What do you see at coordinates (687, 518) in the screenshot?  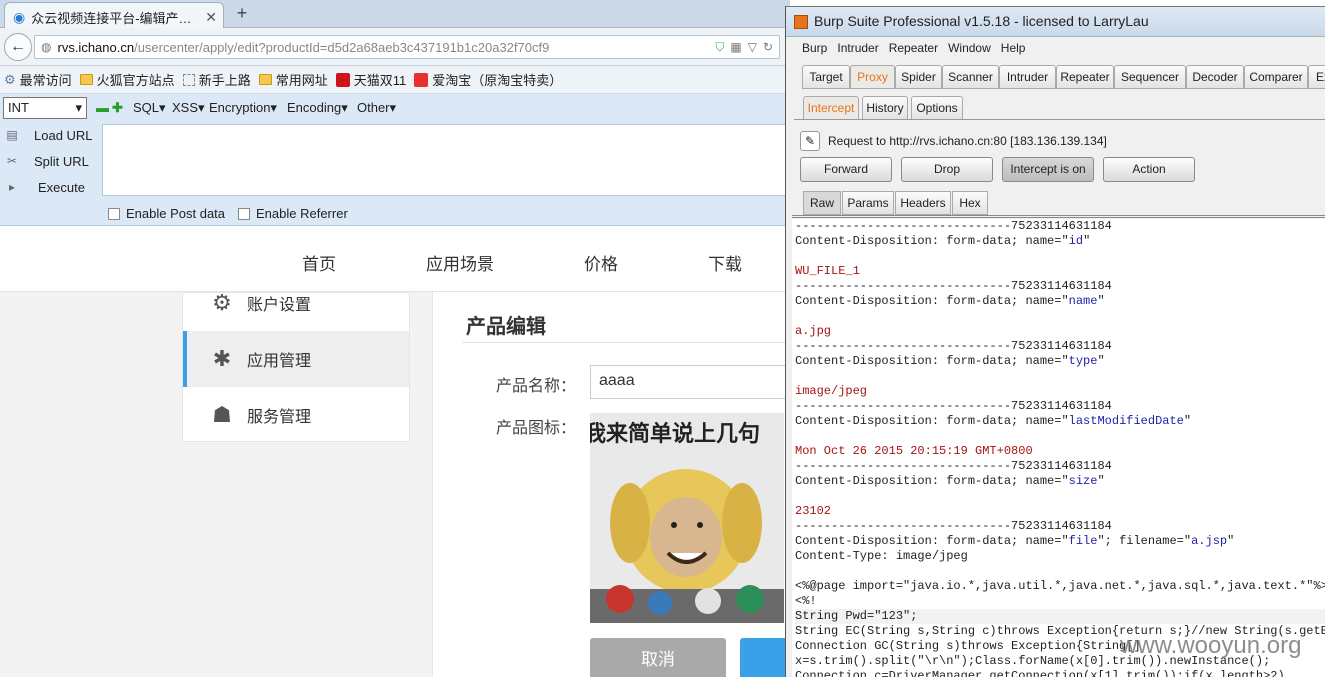 I see `product-icon-image: 我来简单说上几句` at bounding box center [687, 518].